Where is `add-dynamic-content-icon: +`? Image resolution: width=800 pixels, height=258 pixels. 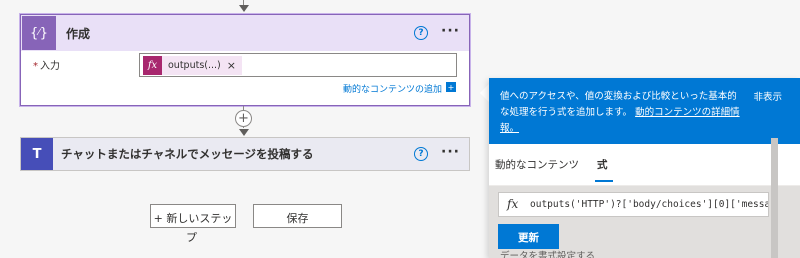 add-dynamic-content-icon: + is located at coordinates (451, 87).